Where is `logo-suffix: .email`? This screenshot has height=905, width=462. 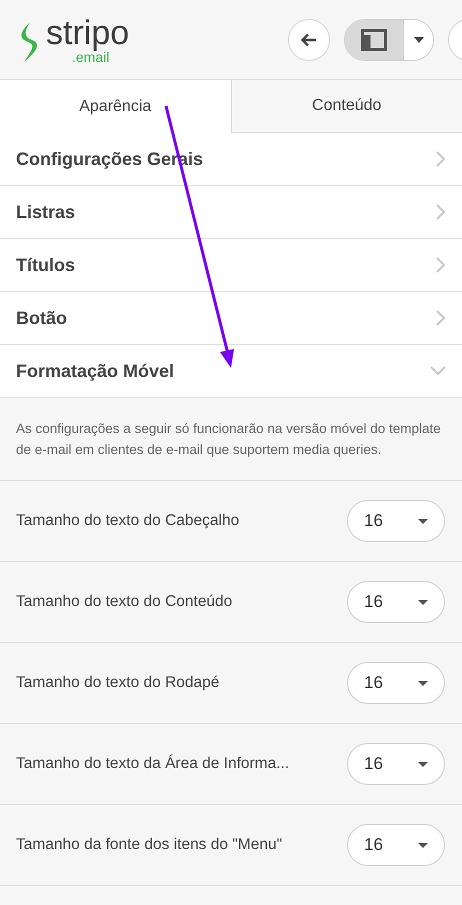
logo-suffix: .email is located at coordinates (91, 57).